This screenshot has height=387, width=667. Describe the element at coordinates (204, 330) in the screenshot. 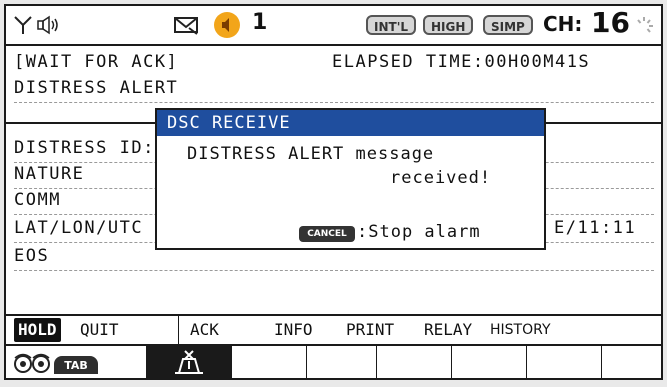

I see `ack-button: ACK` at that location.